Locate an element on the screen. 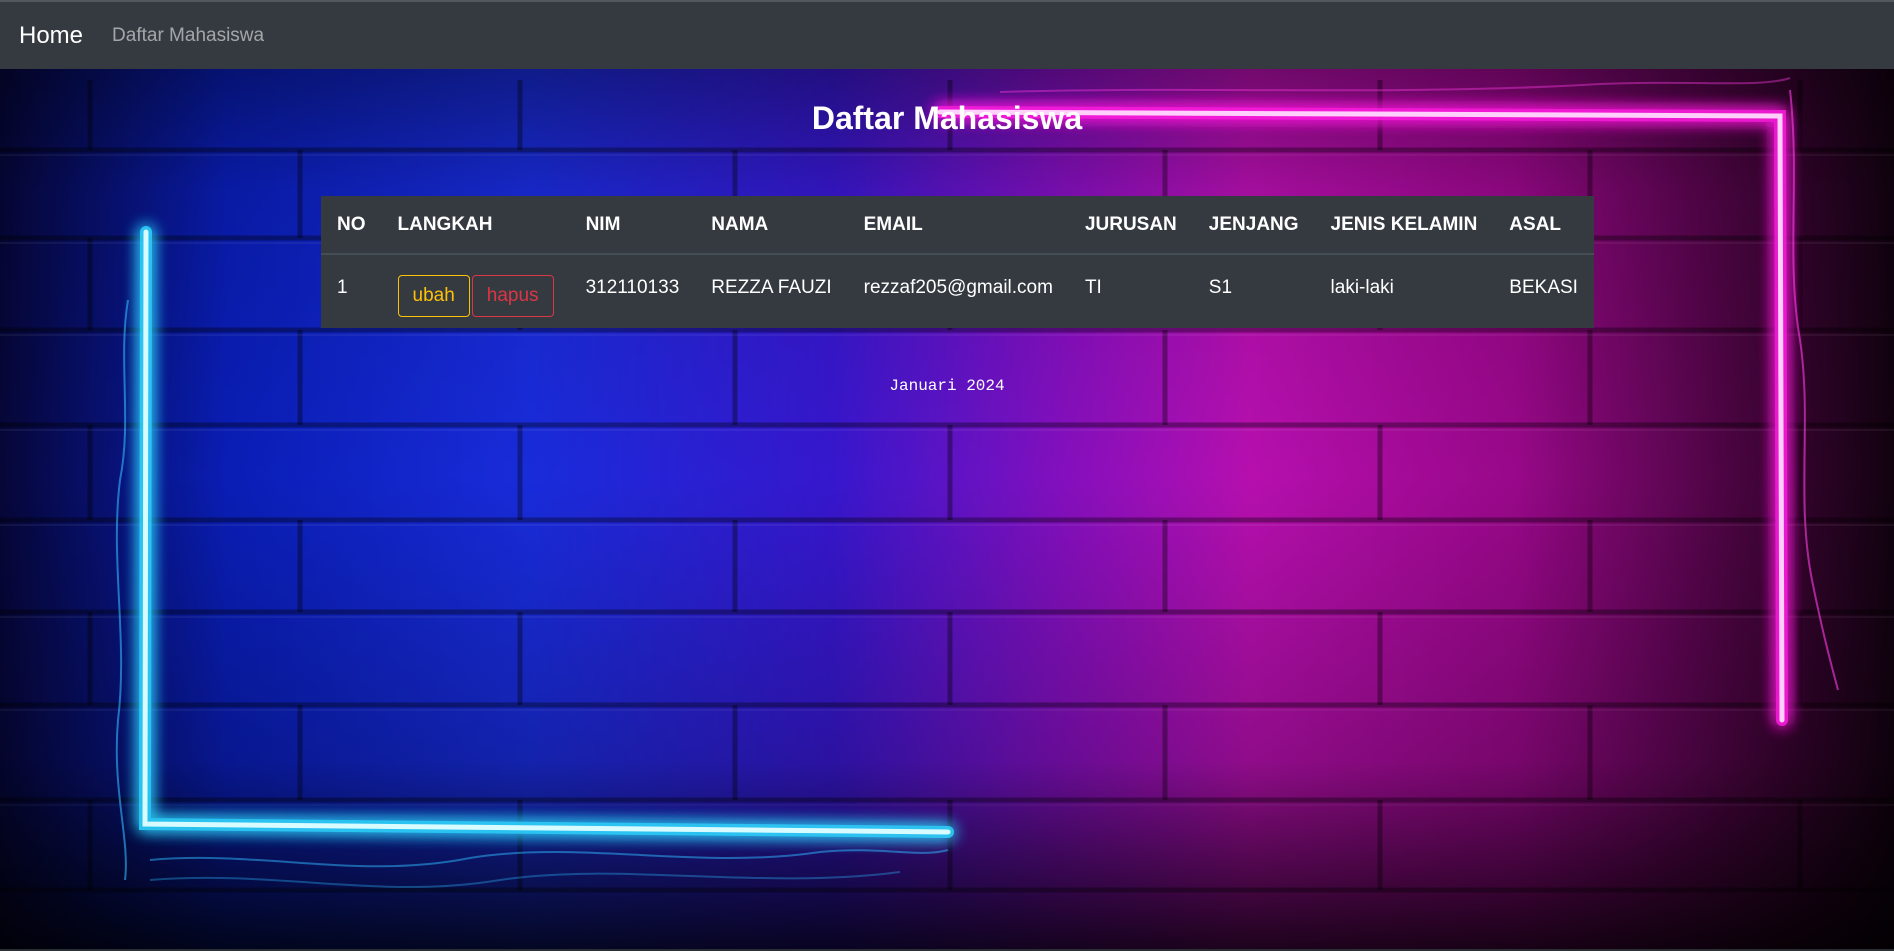 This screenshot has height=951, width=1894. cell-nama: REZZA FAUZI is located at coordinates (771, 287).